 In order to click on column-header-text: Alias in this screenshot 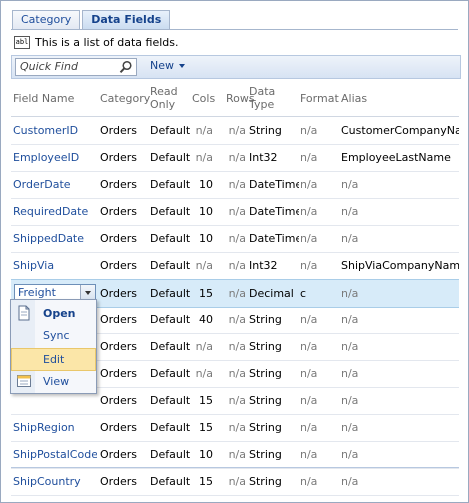, I will do `click(354, 98)`.